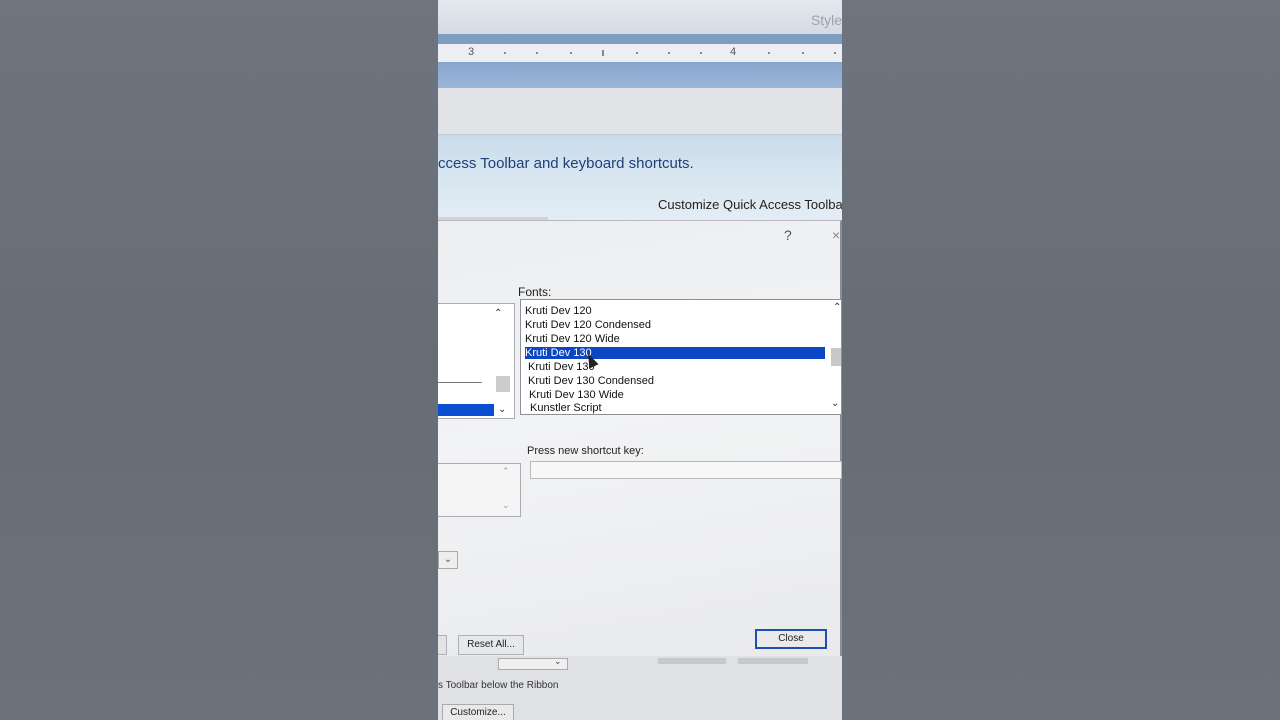 The image size is (1280, 720). Describe the element at coordinates (535, 292) in the screenshot. I see `fonts-label: Fonts:` at that location.